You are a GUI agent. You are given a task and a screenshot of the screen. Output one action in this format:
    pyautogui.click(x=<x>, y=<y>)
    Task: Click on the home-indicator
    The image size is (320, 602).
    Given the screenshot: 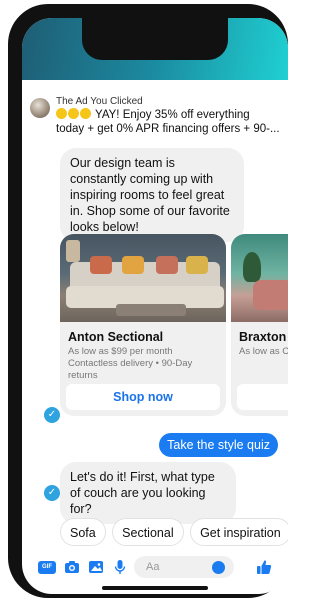 What is the action you would take?
    pyautogui.click(x=155, y=588)
    